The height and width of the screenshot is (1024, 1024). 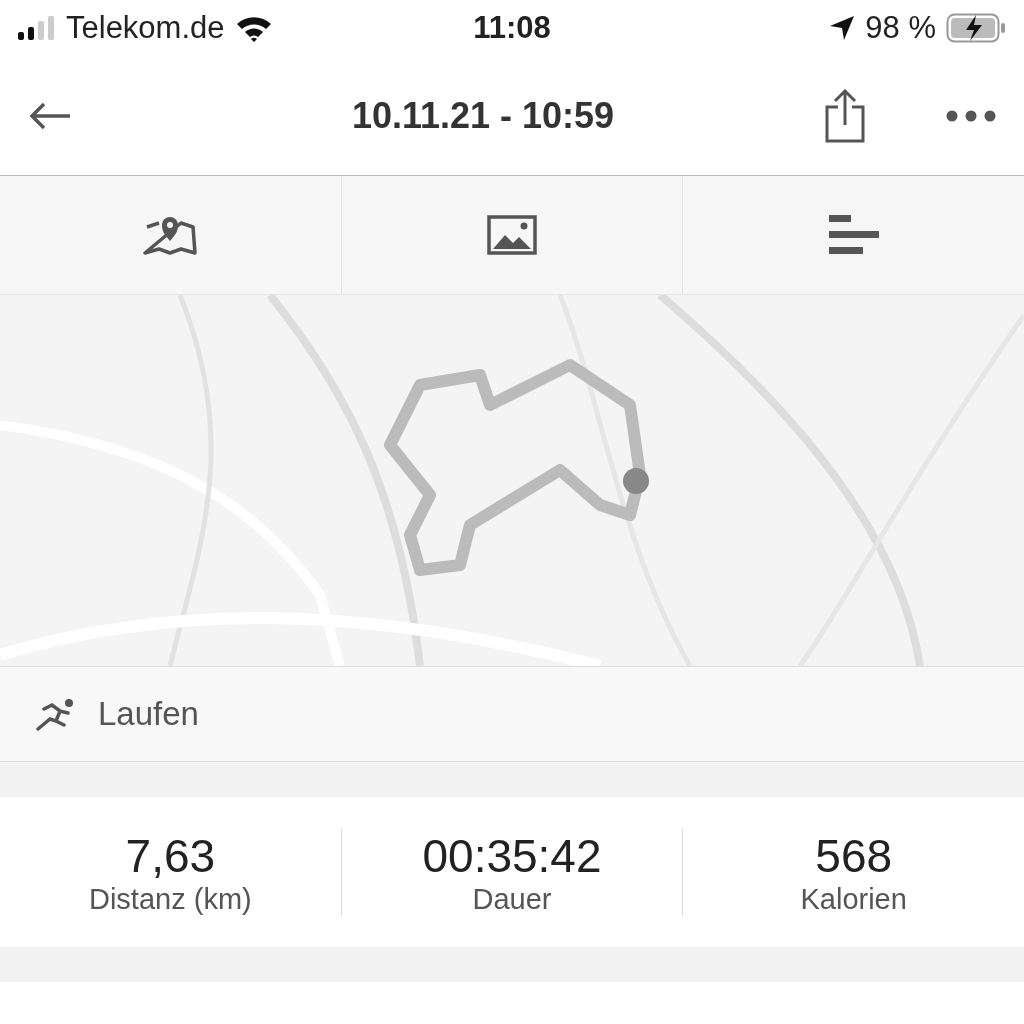 What do you see at coordinates (512, 28) in the screenshot?
I see `clock: 11:08` at bounding box center [512, 28].